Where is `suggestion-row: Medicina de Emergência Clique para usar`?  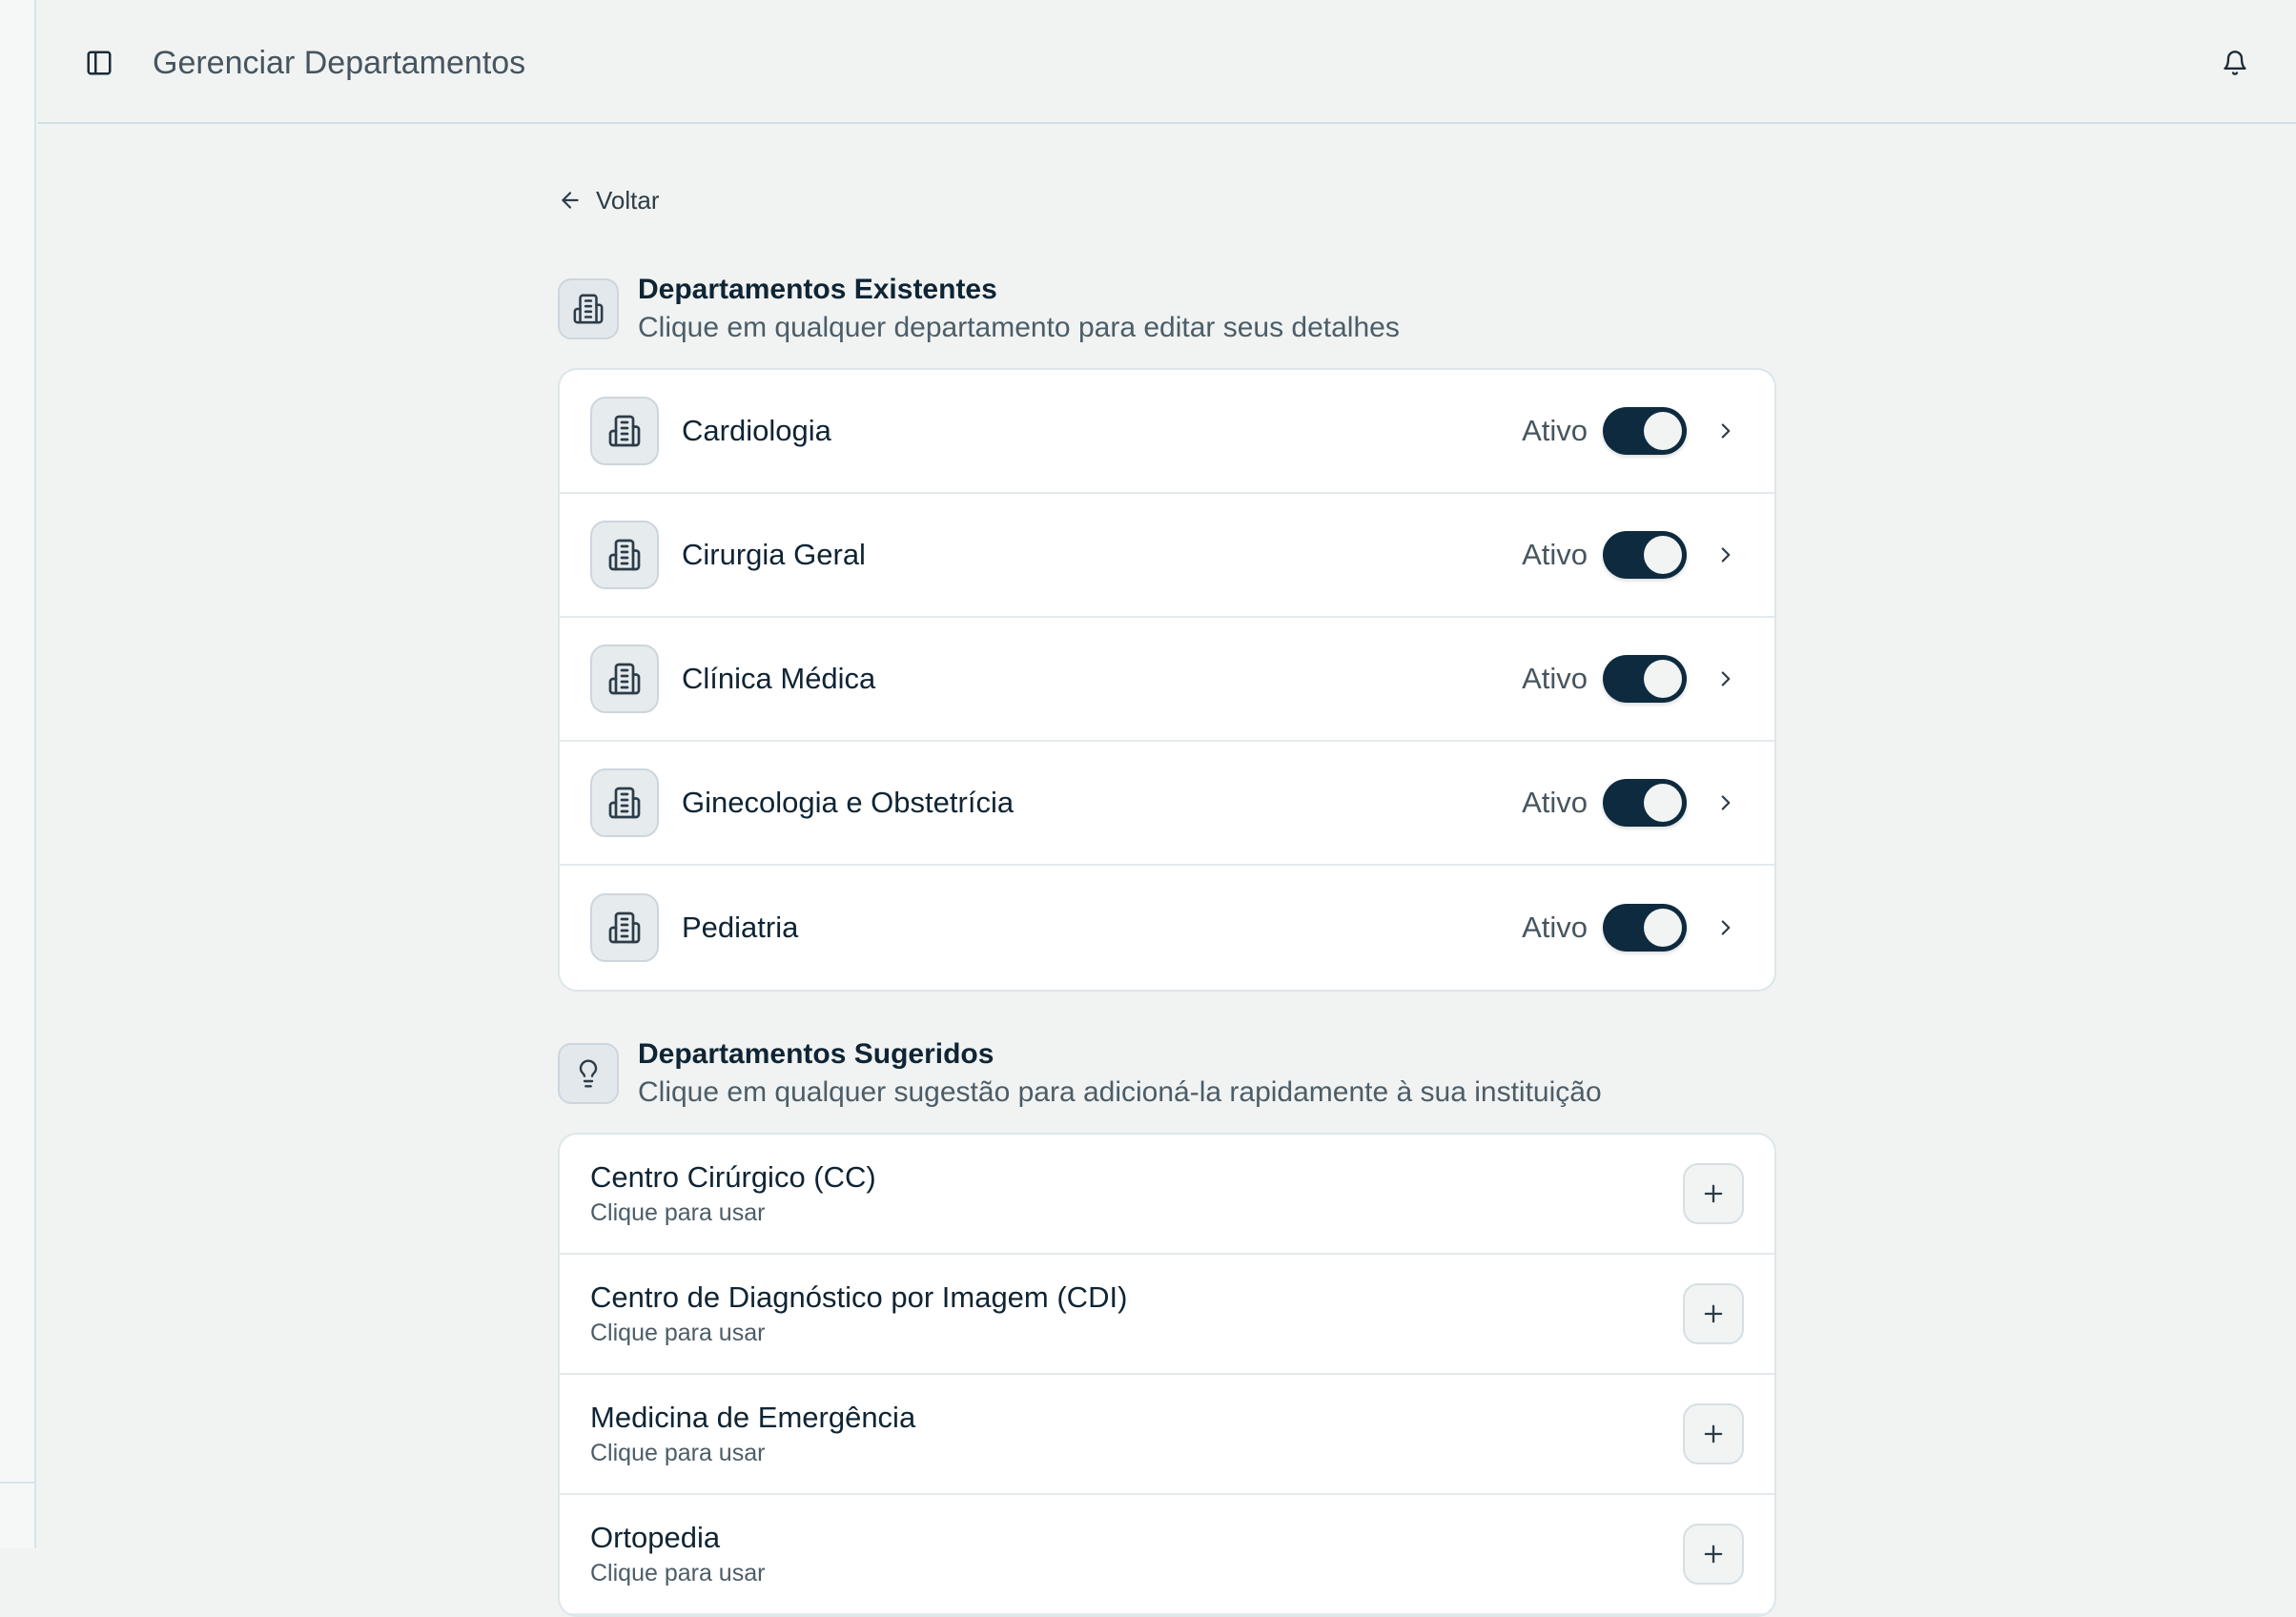
suggestion-row: Medicina de Emergência Clique para usar is located at coordinates (1167, 1435).